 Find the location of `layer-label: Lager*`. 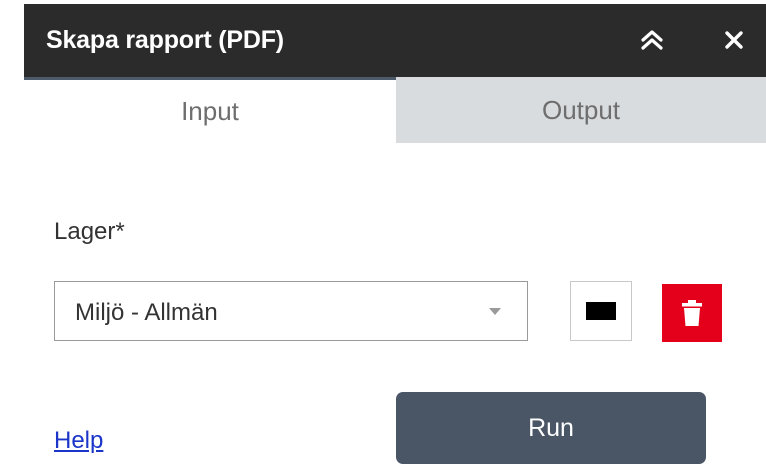

layer-label: Lager* is located at coordinates (89, 231).